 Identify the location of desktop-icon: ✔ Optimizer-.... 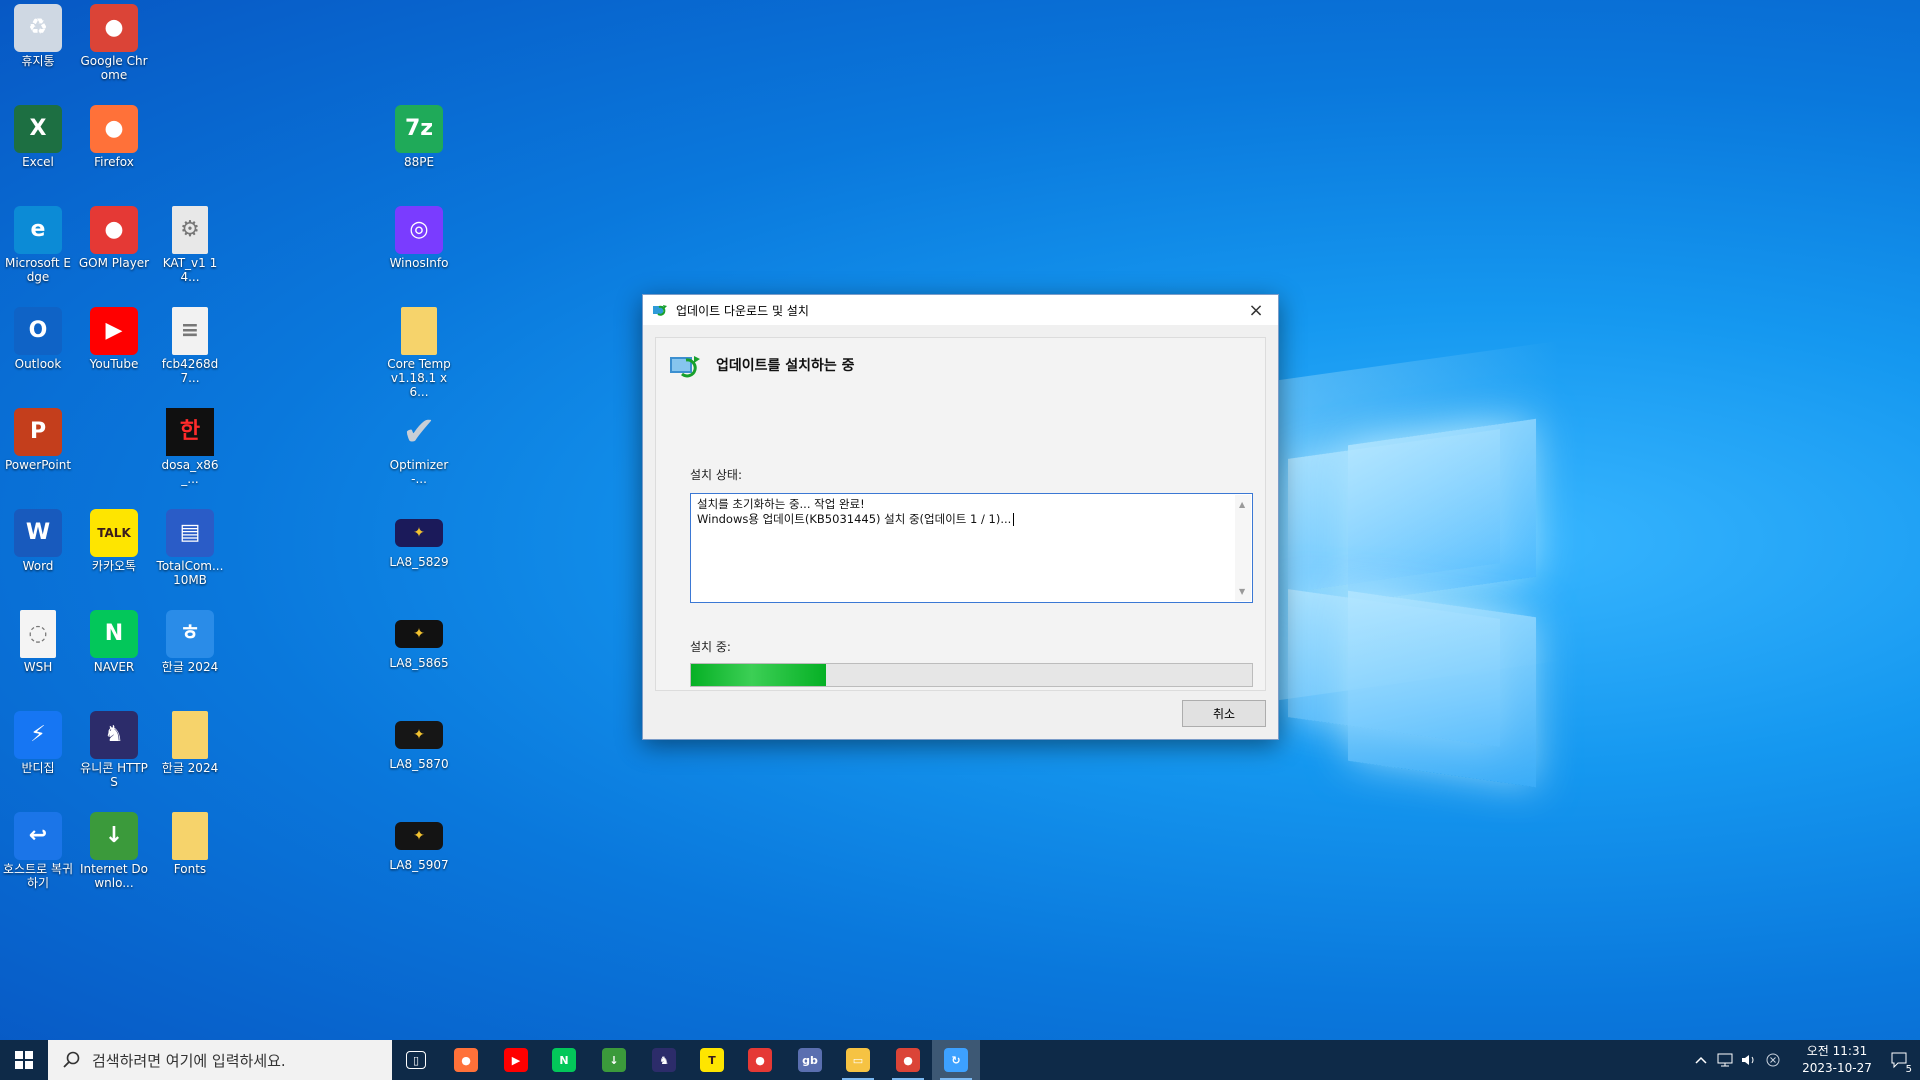
(419, 454).